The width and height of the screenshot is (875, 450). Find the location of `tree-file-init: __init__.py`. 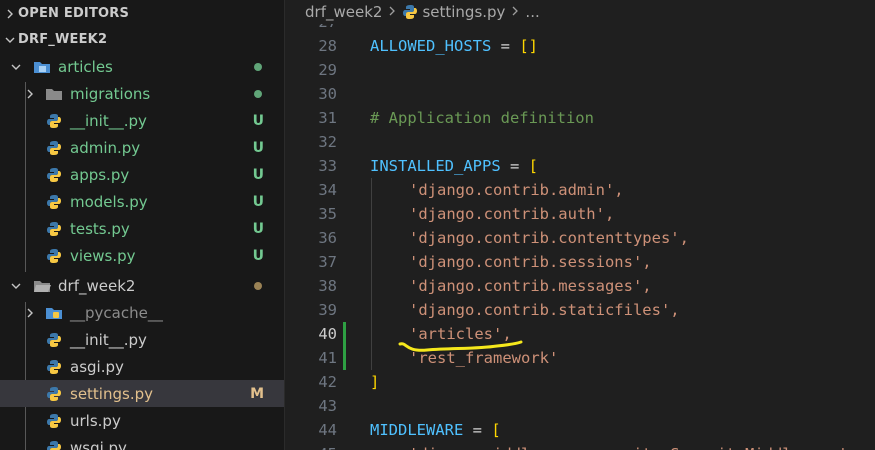

tree-file-init: __init__.py is located at coordinates (142, 339).